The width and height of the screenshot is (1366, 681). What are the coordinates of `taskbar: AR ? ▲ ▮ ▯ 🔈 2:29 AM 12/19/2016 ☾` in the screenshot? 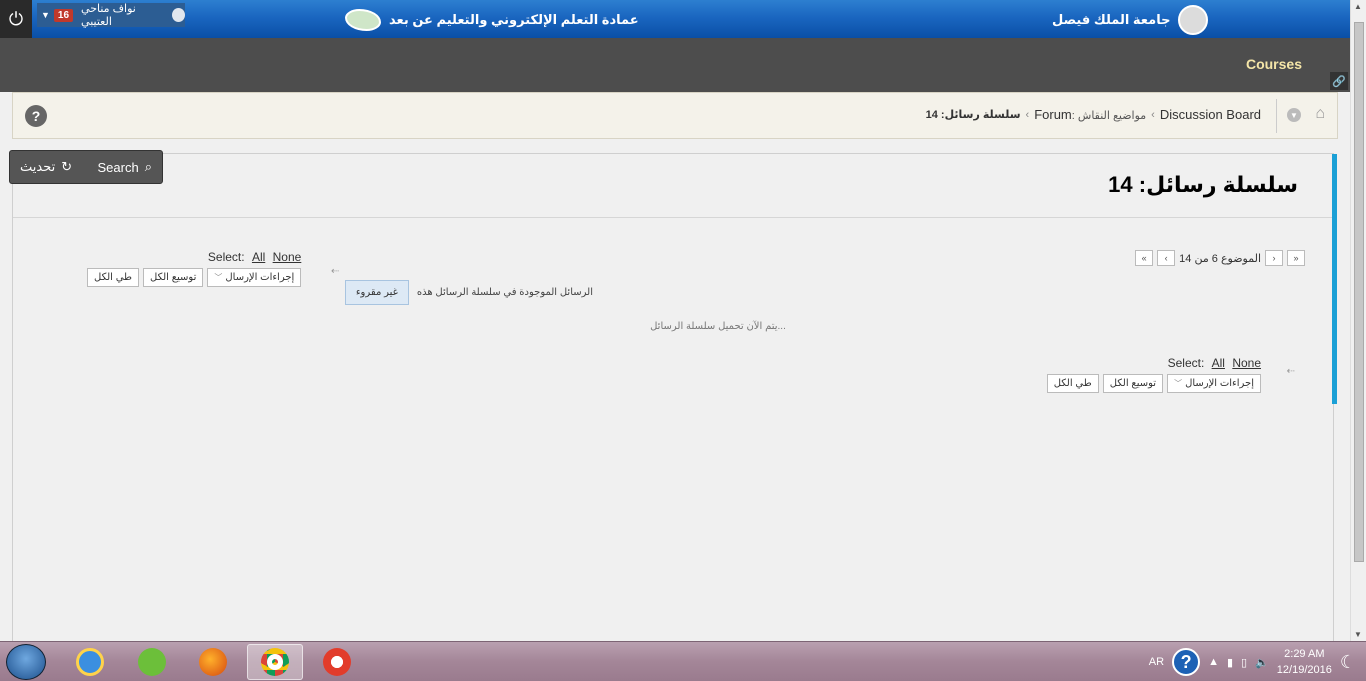 It's located at (683, 661).